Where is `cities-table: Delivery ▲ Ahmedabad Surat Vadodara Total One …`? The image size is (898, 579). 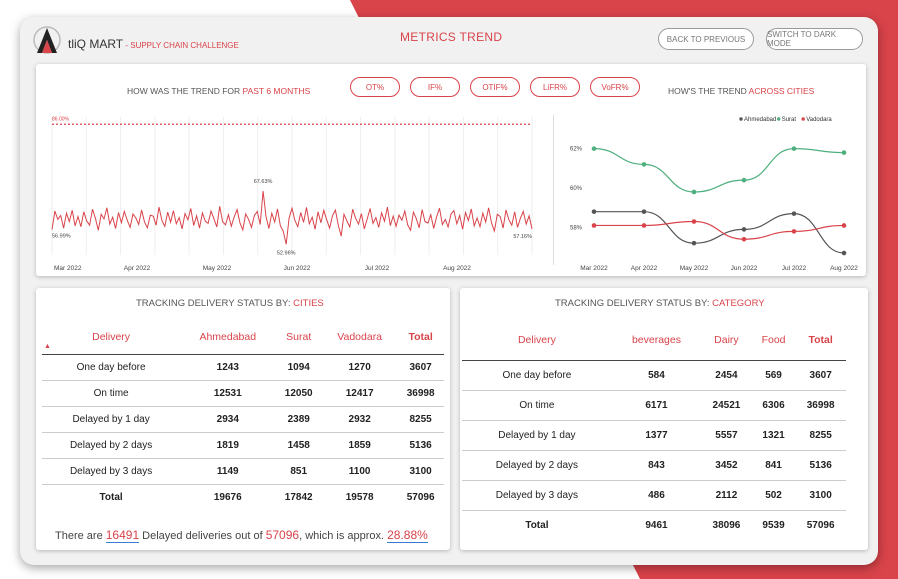 cities-table: Delivery ▲ Ahmedabad Surat Vadodara Total One … is located at coordinates (243, 415).